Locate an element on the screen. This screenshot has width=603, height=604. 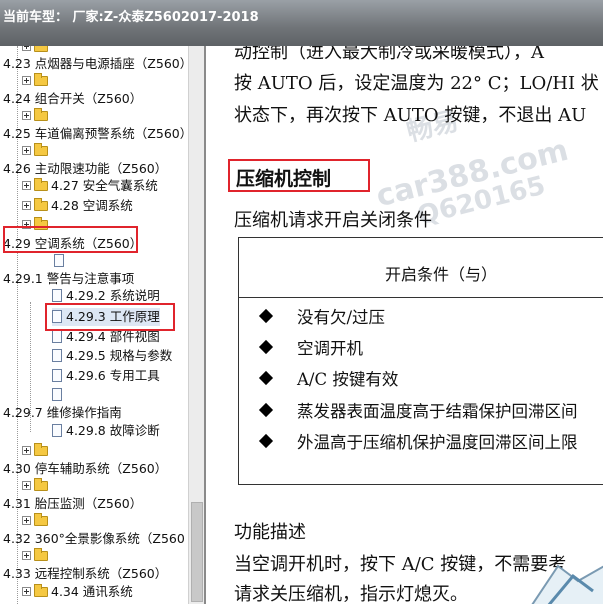
condition-text: 外温高于压缩机保护温度回滞区间上限 is located at coordinates (437, 442).